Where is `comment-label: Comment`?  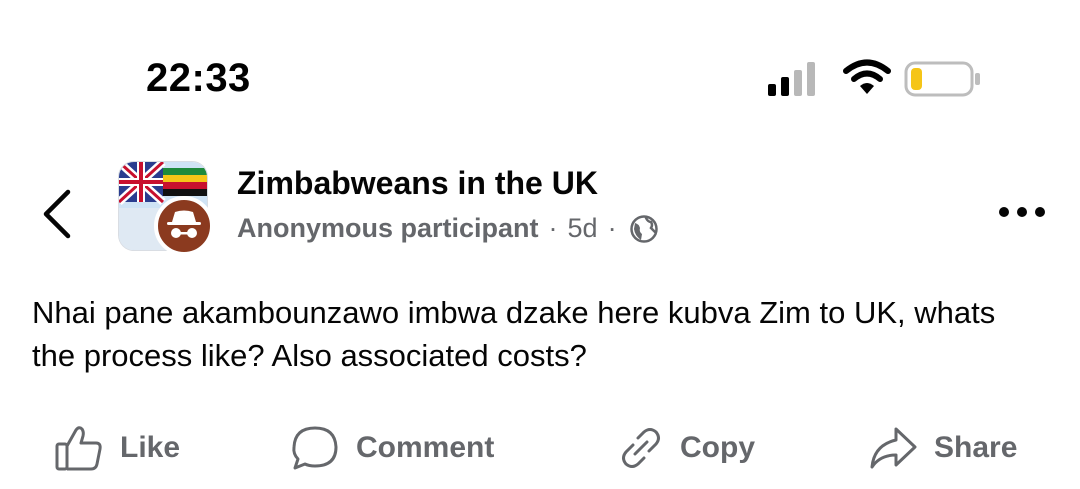 comment-label: Comment is located at coordinates (425, 447).